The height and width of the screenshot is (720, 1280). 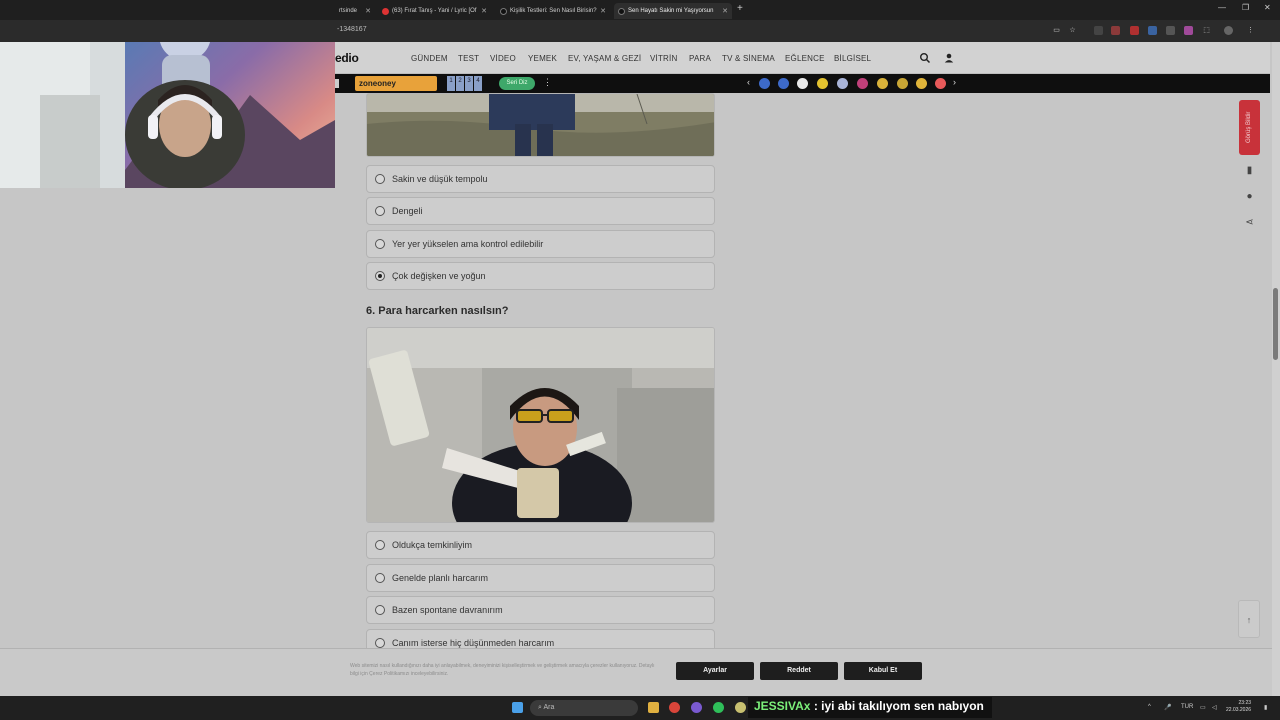 What do you see at coordinates (503, 11) in the screenshot?
I see `site-icon` at bounding box center [503, 11].